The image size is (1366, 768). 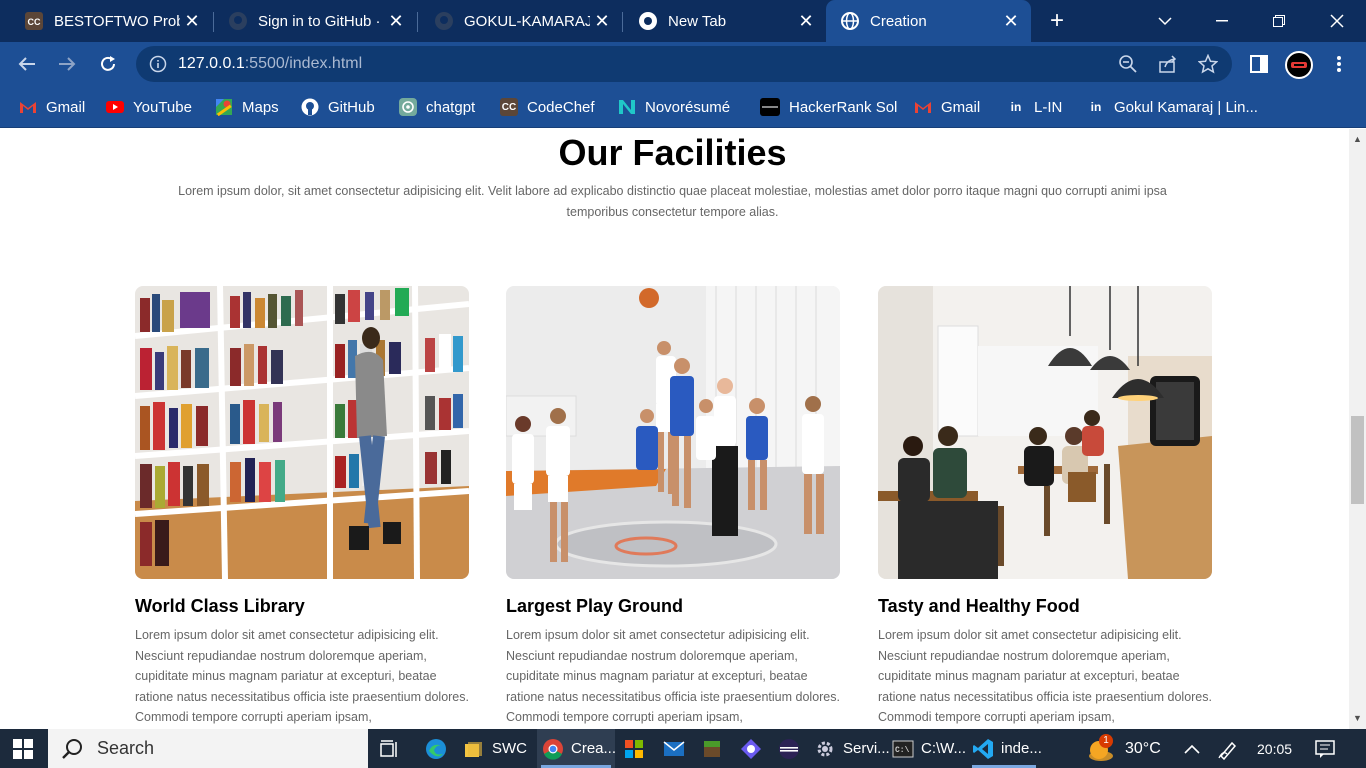 I want to click on taskbar-store, so click(x=637, y=748).